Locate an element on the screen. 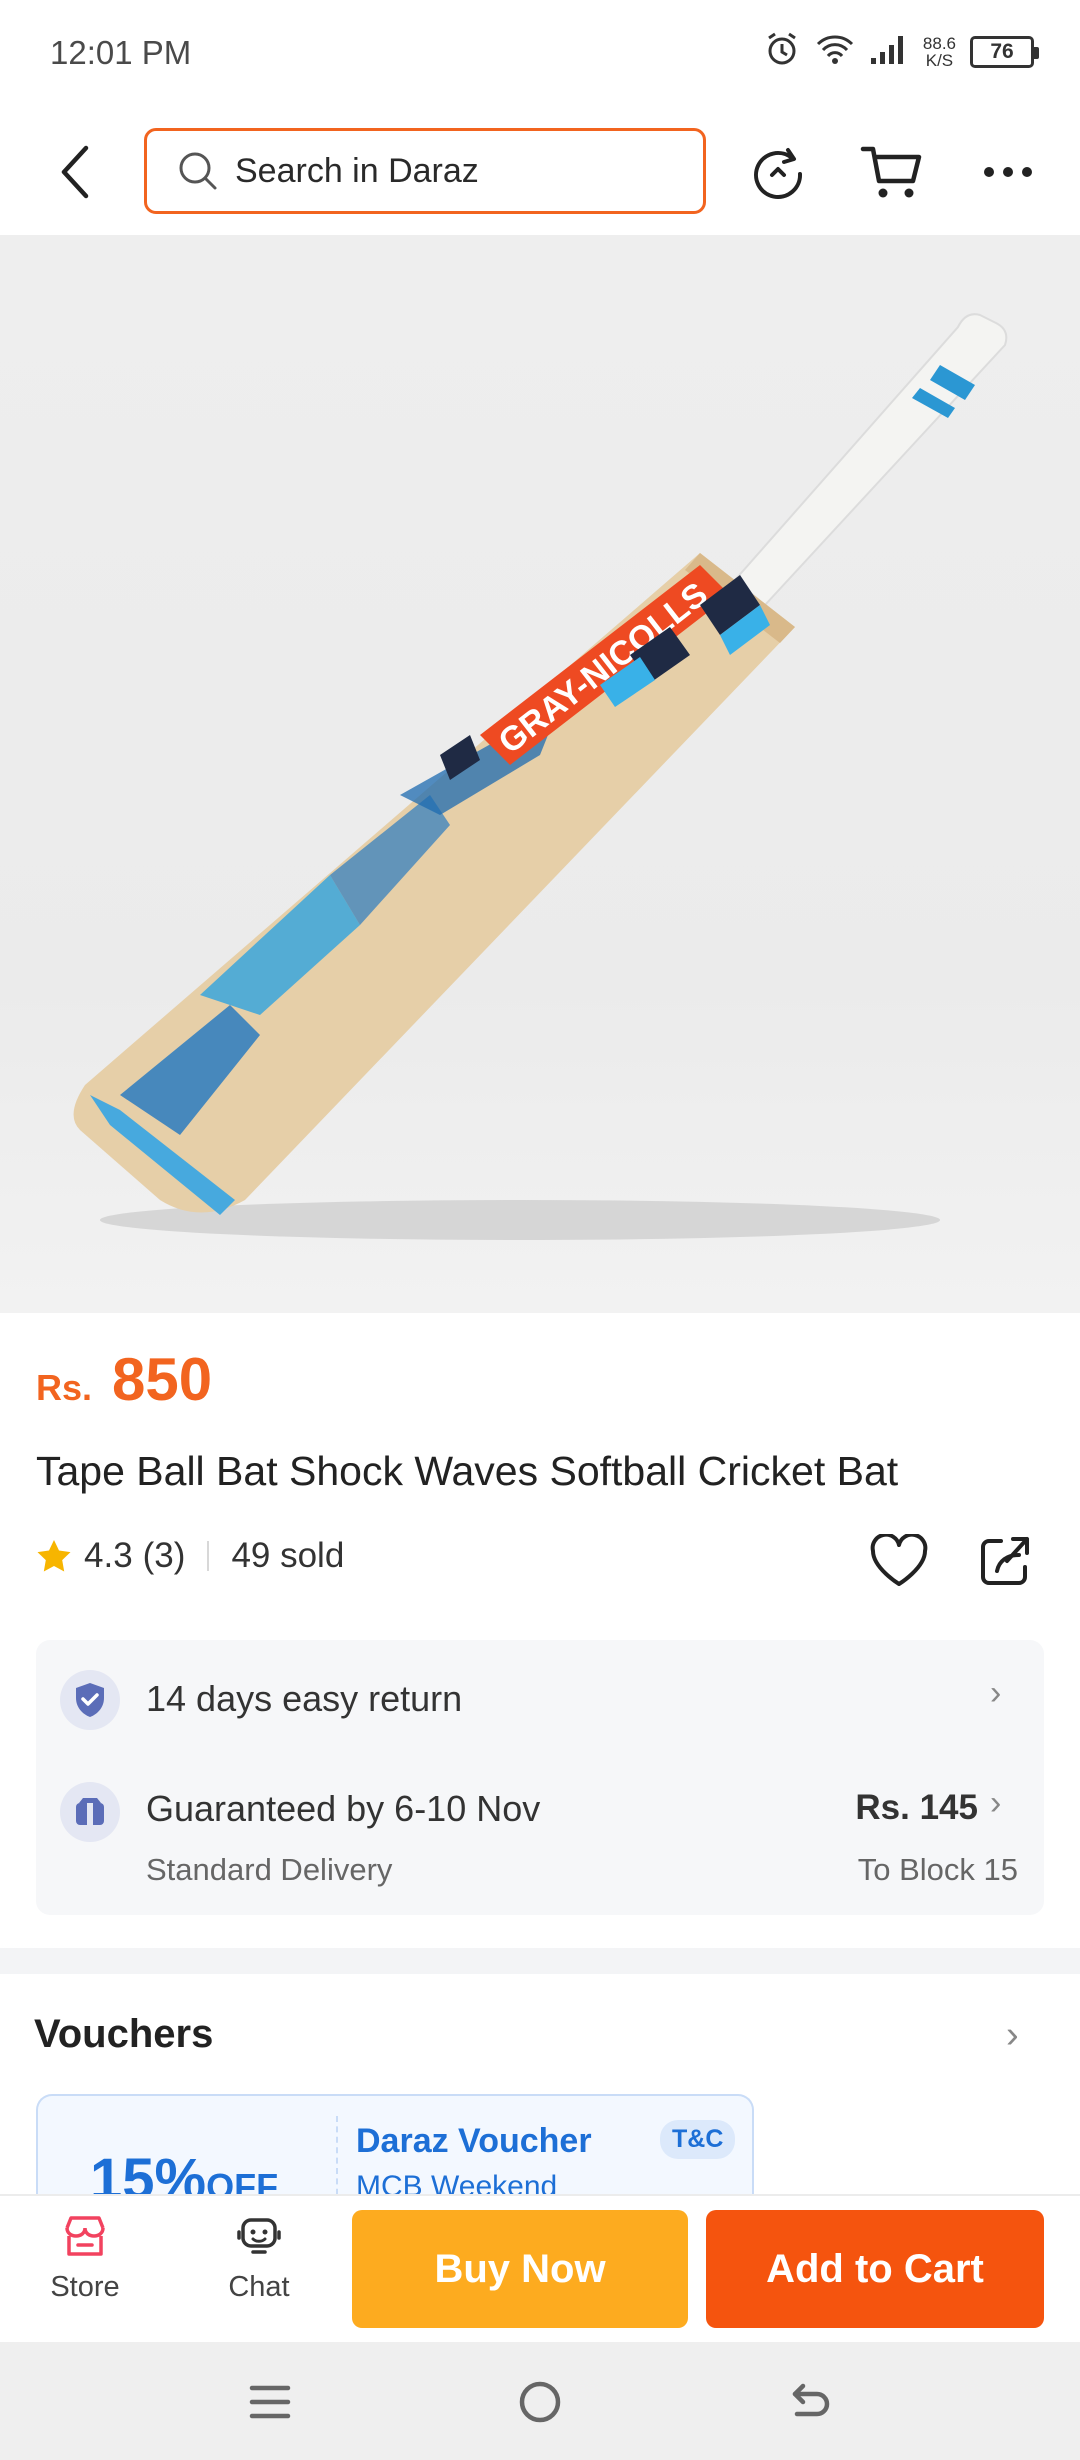  price-value: 850 is located at coordinates (162, 1379).